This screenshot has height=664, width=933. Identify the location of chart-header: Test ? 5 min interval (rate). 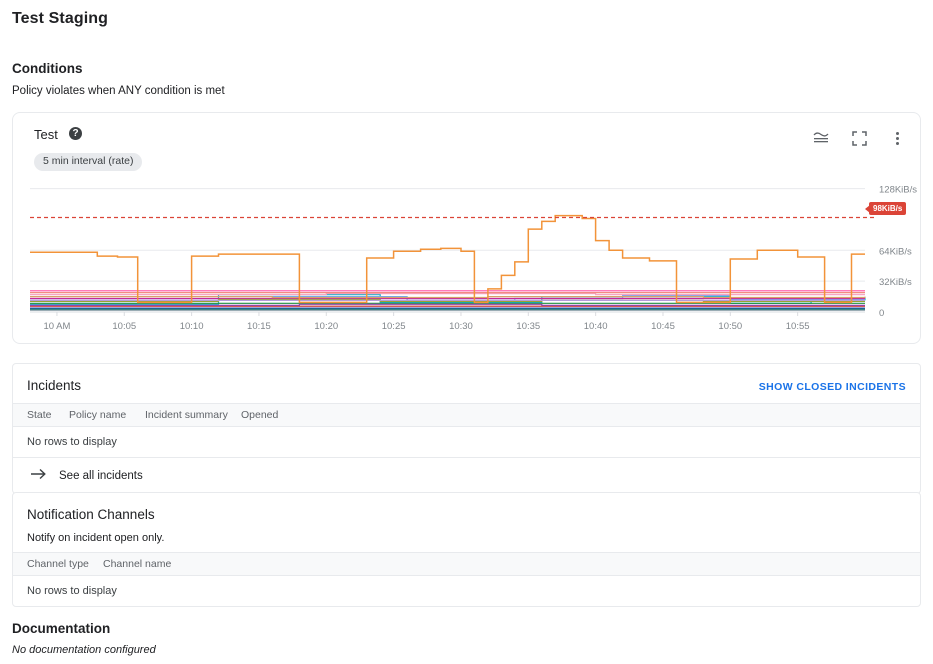
(466, 142).